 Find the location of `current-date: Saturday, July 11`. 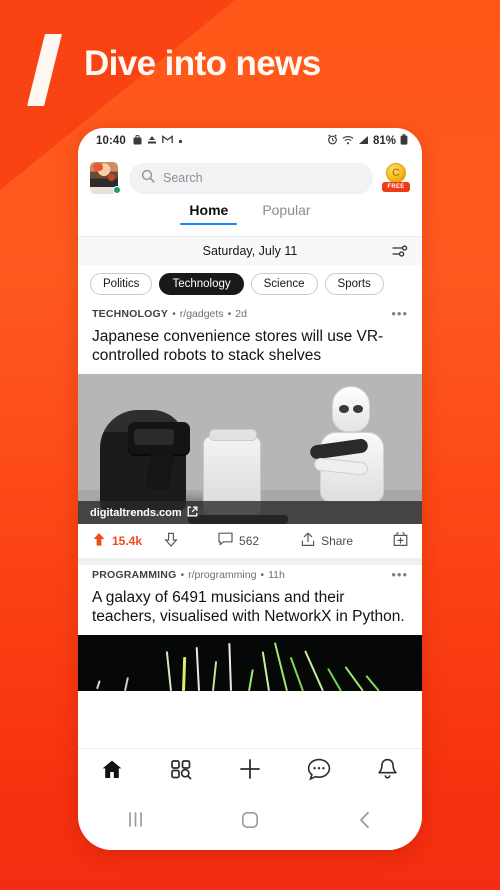

current-date: Saturday, July 11 is located at coordinates (250, 251).